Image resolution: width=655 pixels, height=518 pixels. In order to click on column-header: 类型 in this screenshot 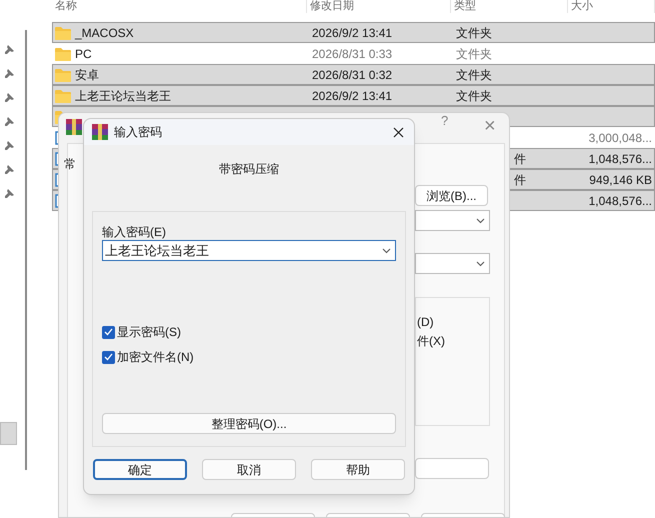, I will do `click(509, 6)`.